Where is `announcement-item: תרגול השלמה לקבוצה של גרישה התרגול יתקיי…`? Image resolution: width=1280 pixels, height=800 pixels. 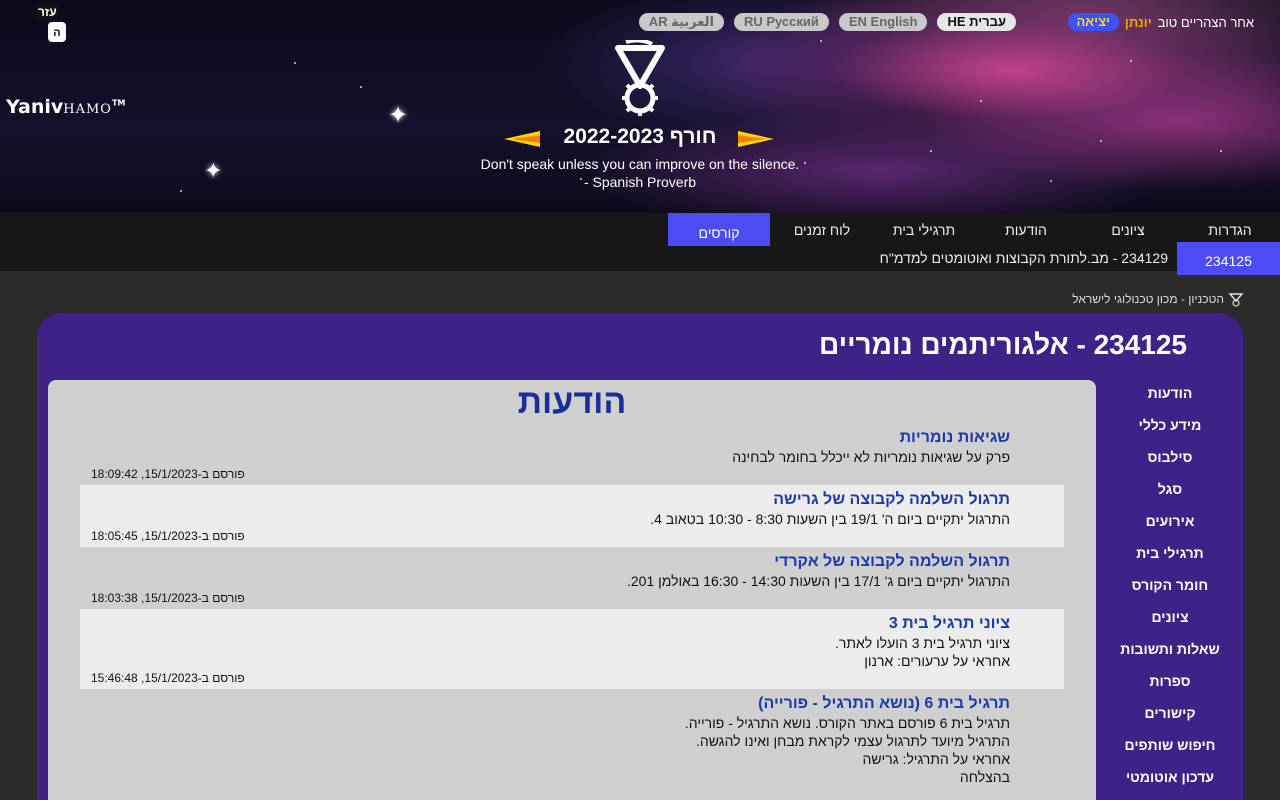 announcement-item: תרגול השלמה לקבוצה של גרישה התרגול יתקיי… is located at coordinates (572, 516).